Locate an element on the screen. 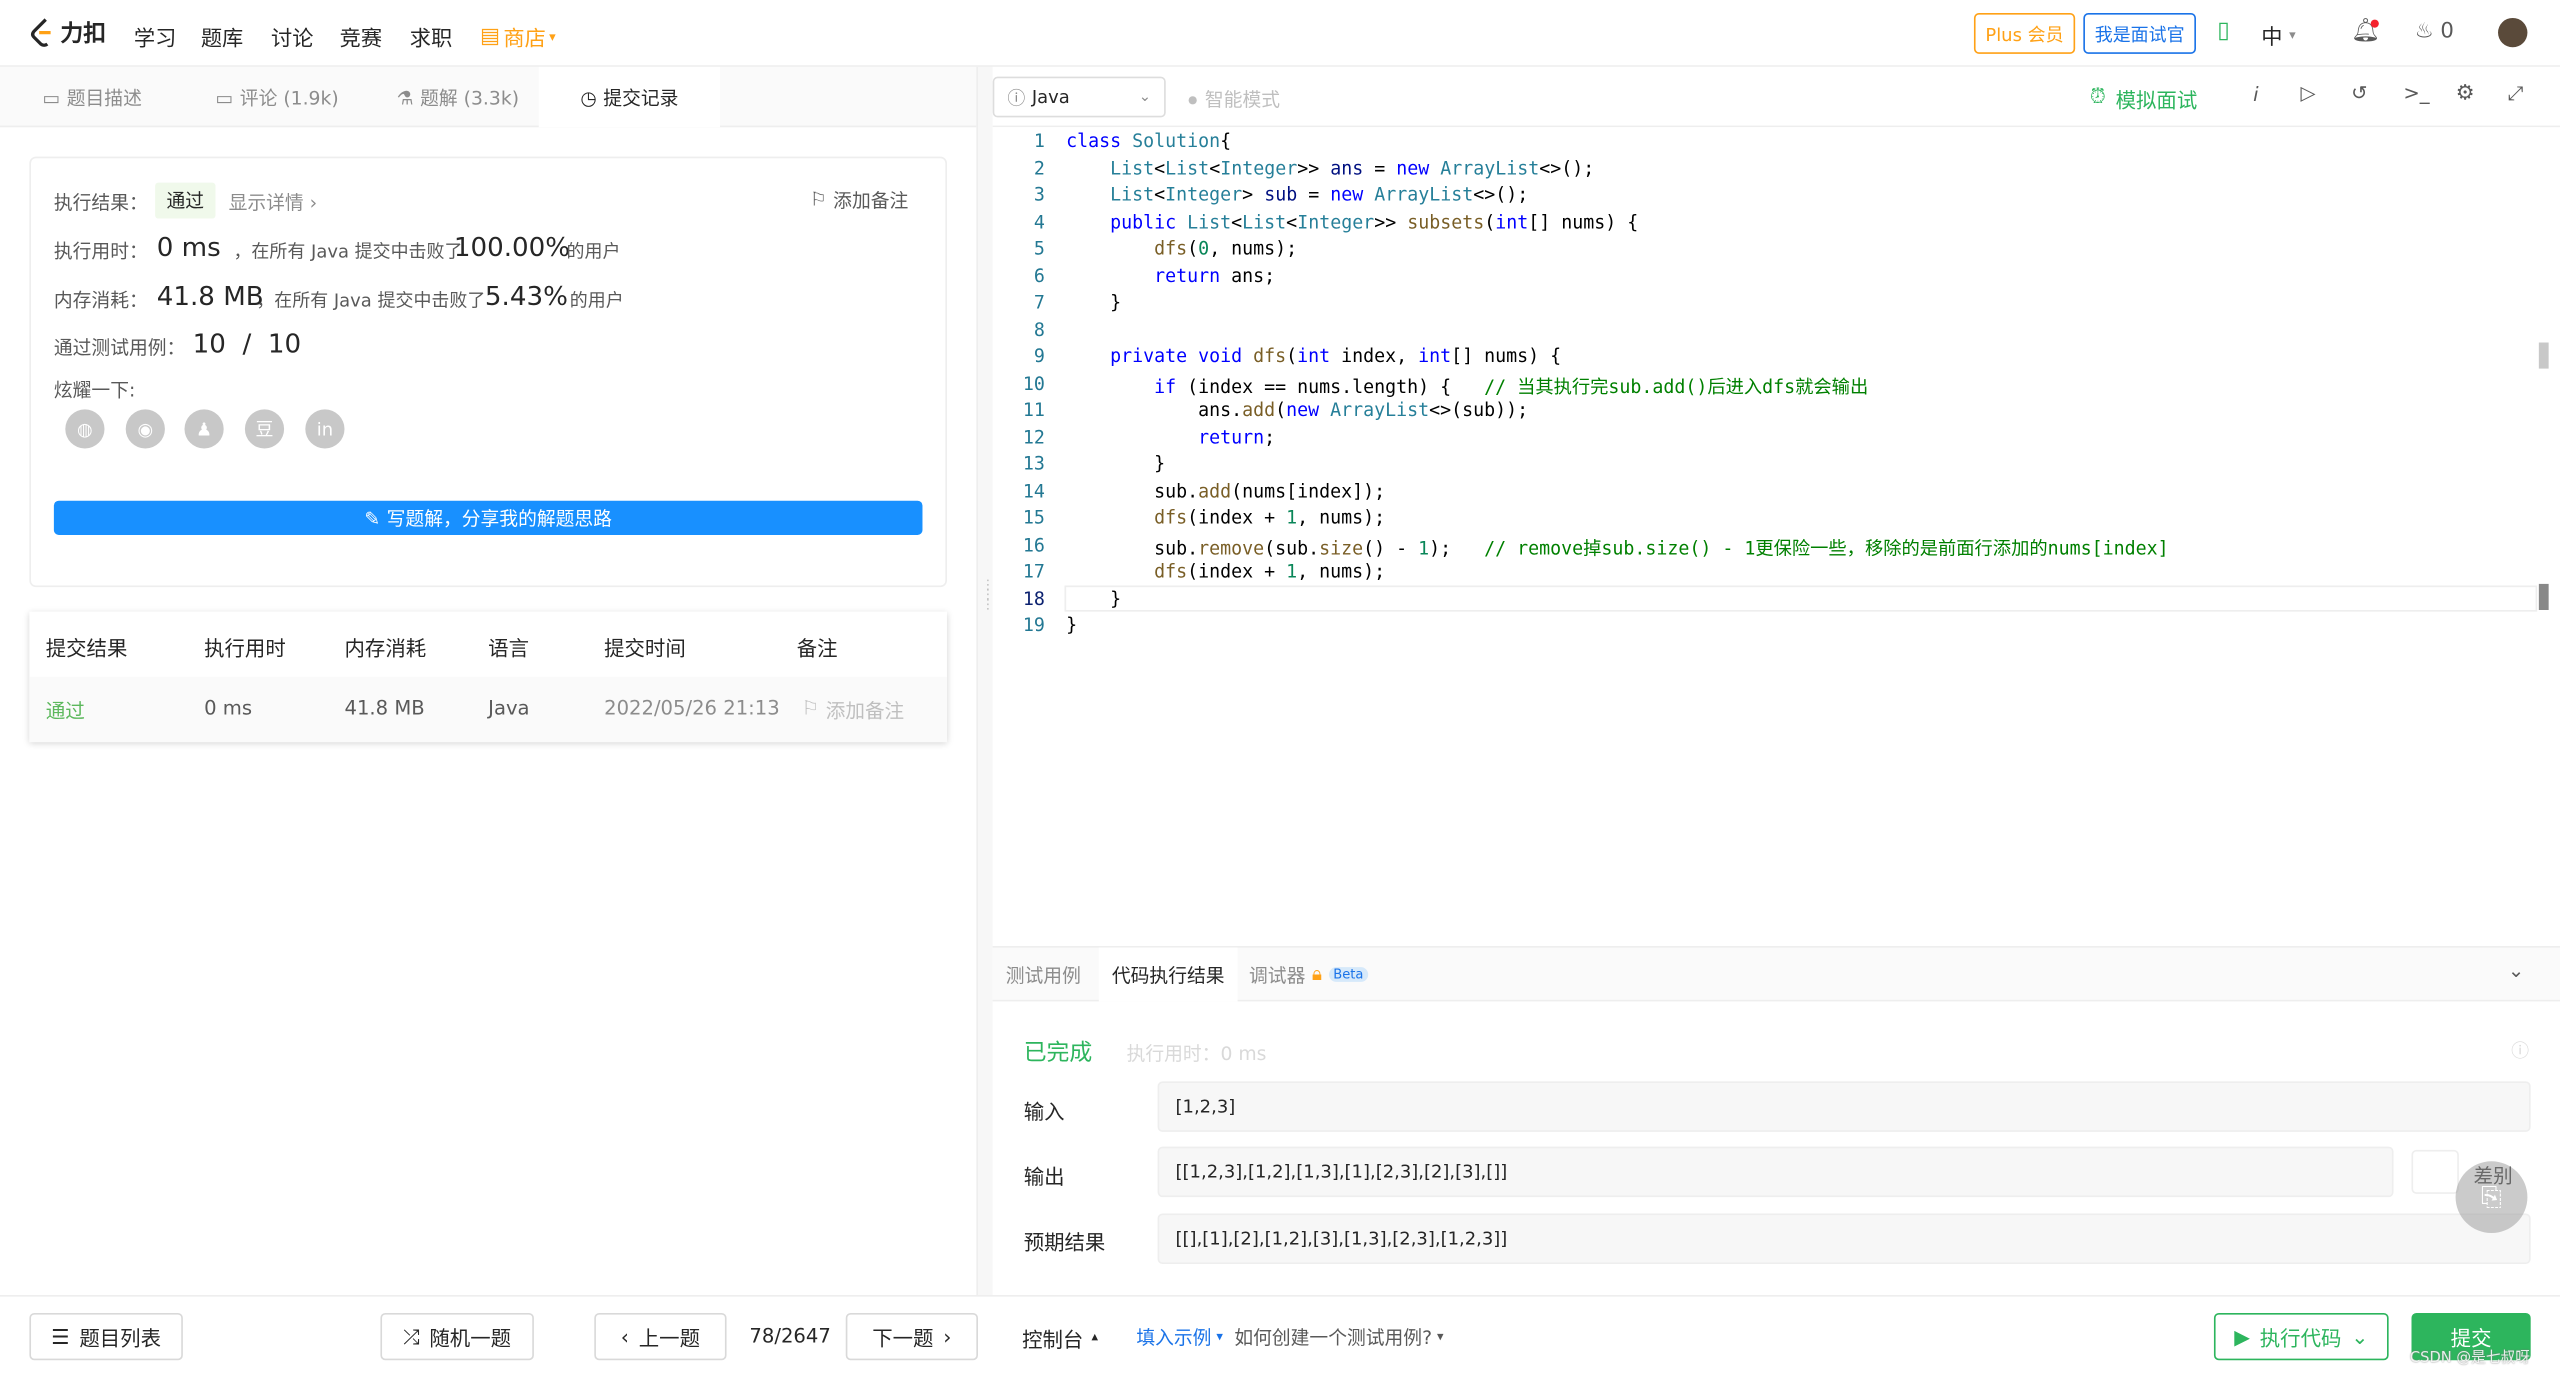 The height and width of the screenshot is (1375, 2560). reset-icon: ↺ is located at coordinates (2359, 93).